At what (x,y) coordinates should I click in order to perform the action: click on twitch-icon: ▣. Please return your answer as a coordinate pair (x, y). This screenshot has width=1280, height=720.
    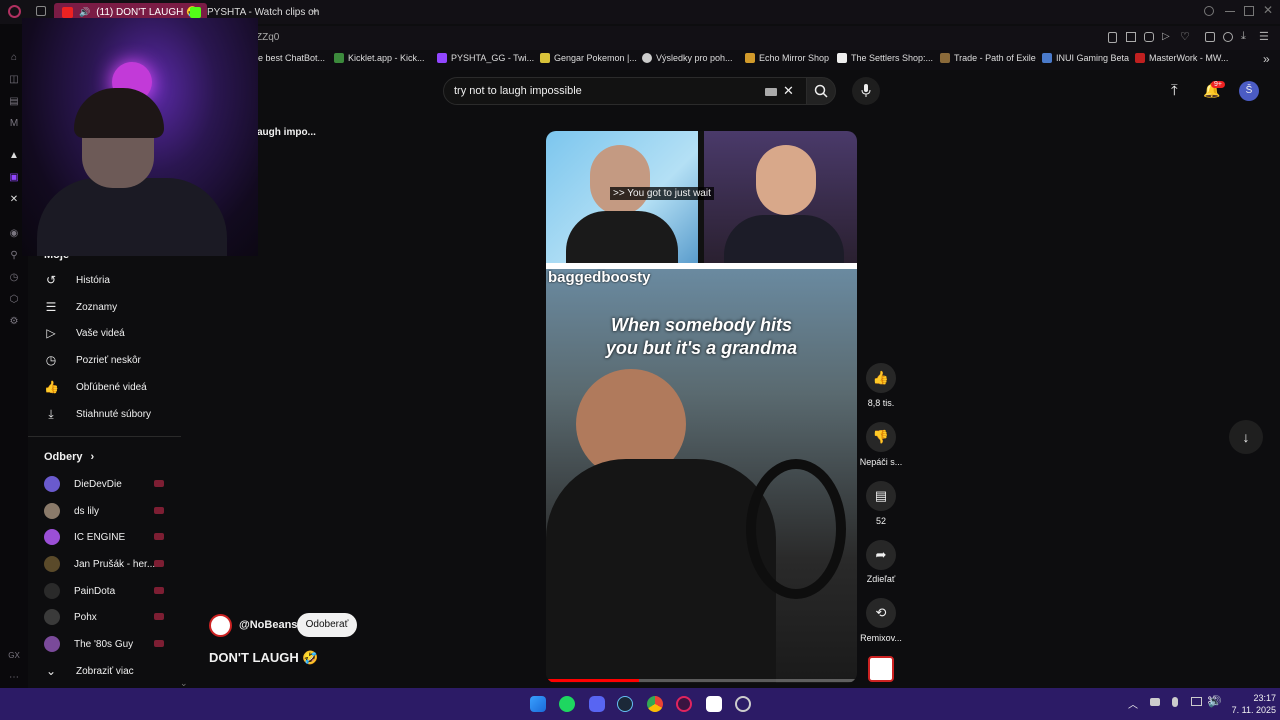
    Looking at the image, I should click on (14, 178).